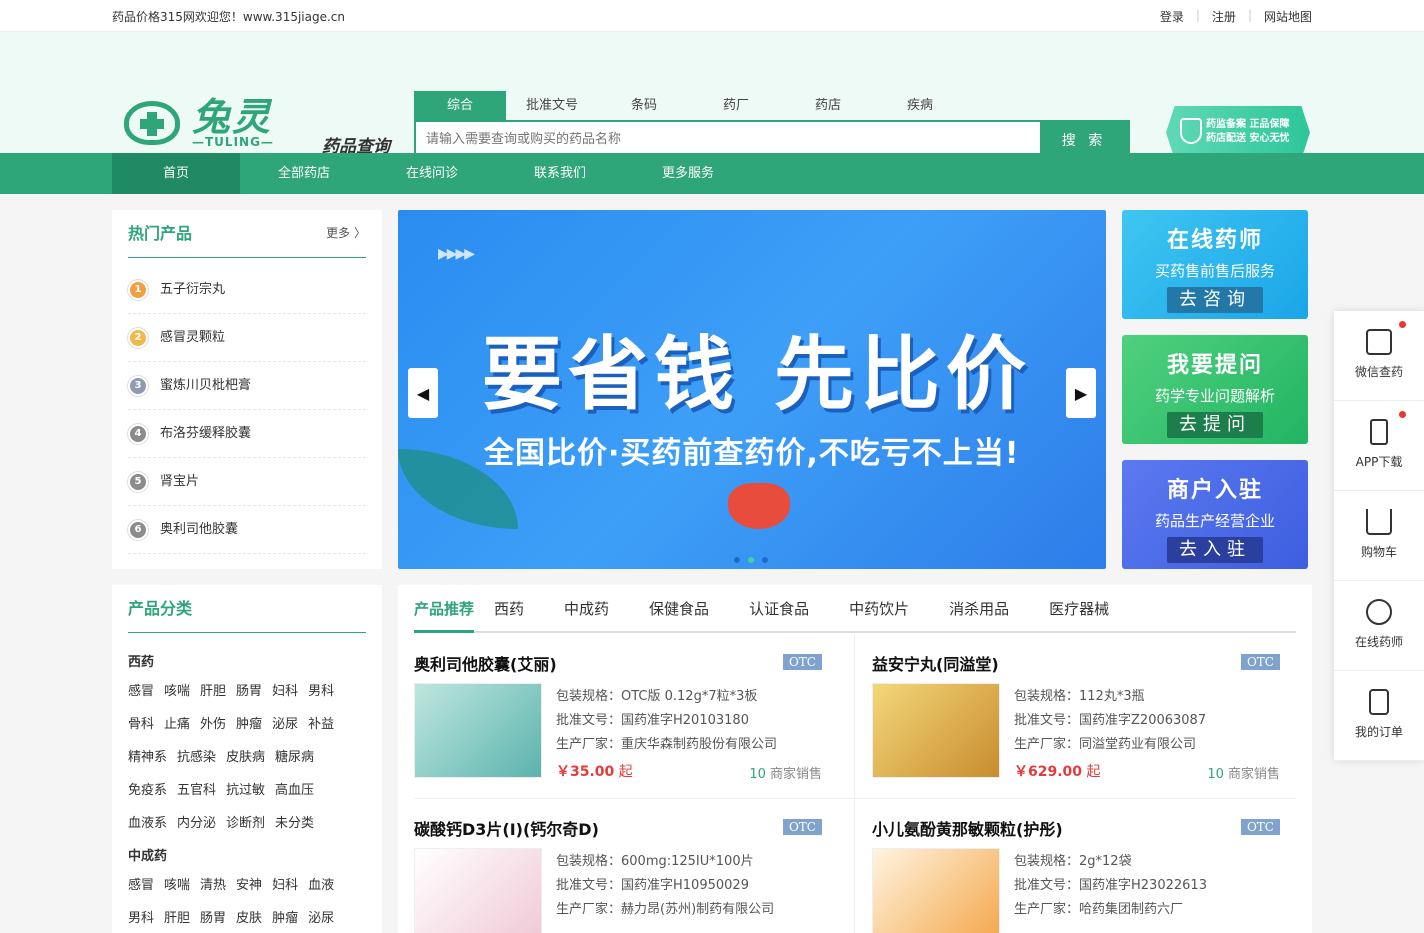 This screenshot has width=1424, height=933. Describe the element at coordinates (1379, 446) in the screenshot. I see `app-download-button: APP下载` at that location.